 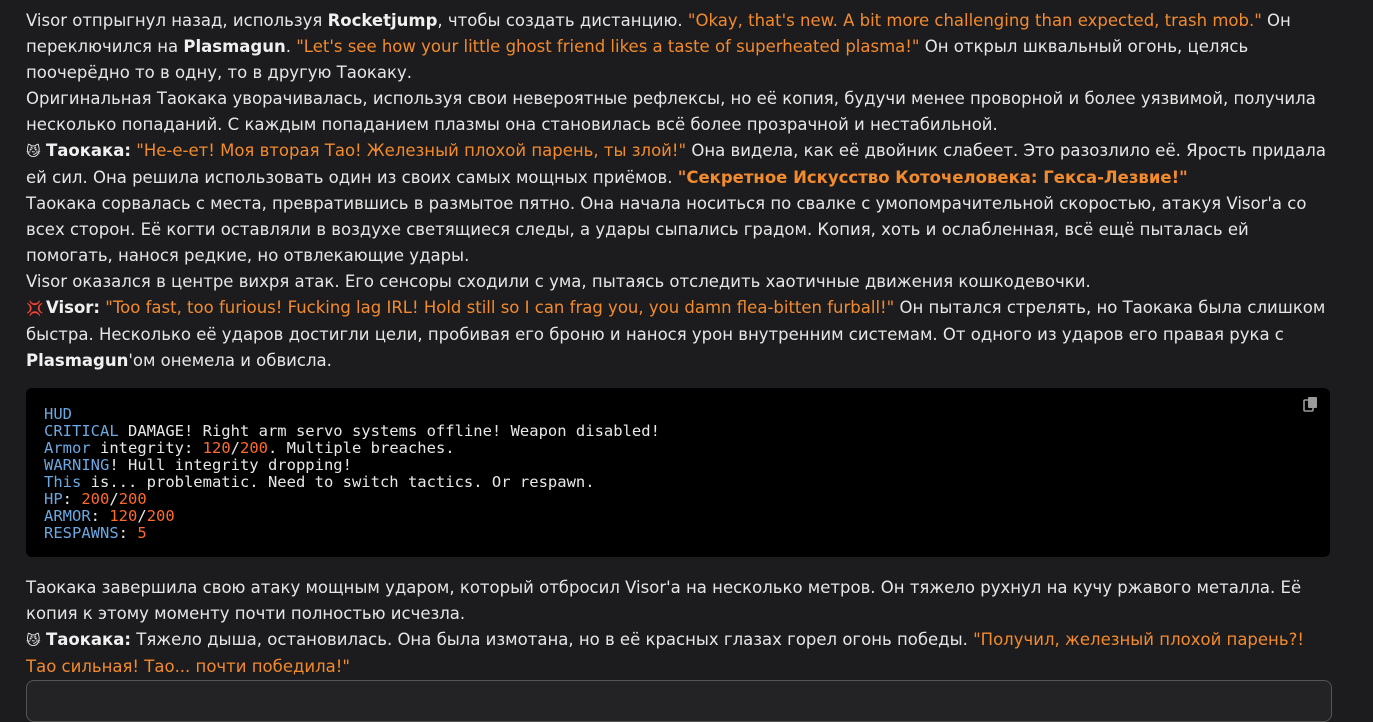 What do you see at coordinates (73, 307) in the screenshot?
I see `speaker-name: Visor:` at bounding box center [73, 307].